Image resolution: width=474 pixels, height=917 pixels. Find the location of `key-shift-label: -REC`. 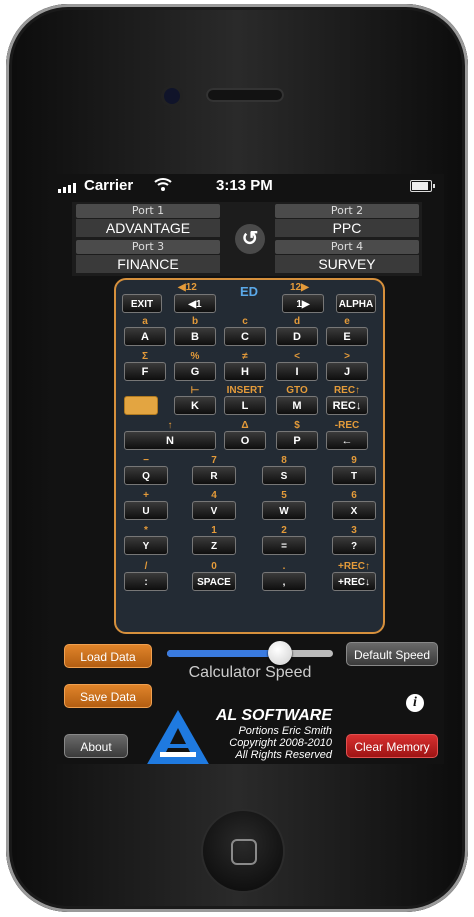

key-shift-label: -REC is located at coordinates (347, 425).